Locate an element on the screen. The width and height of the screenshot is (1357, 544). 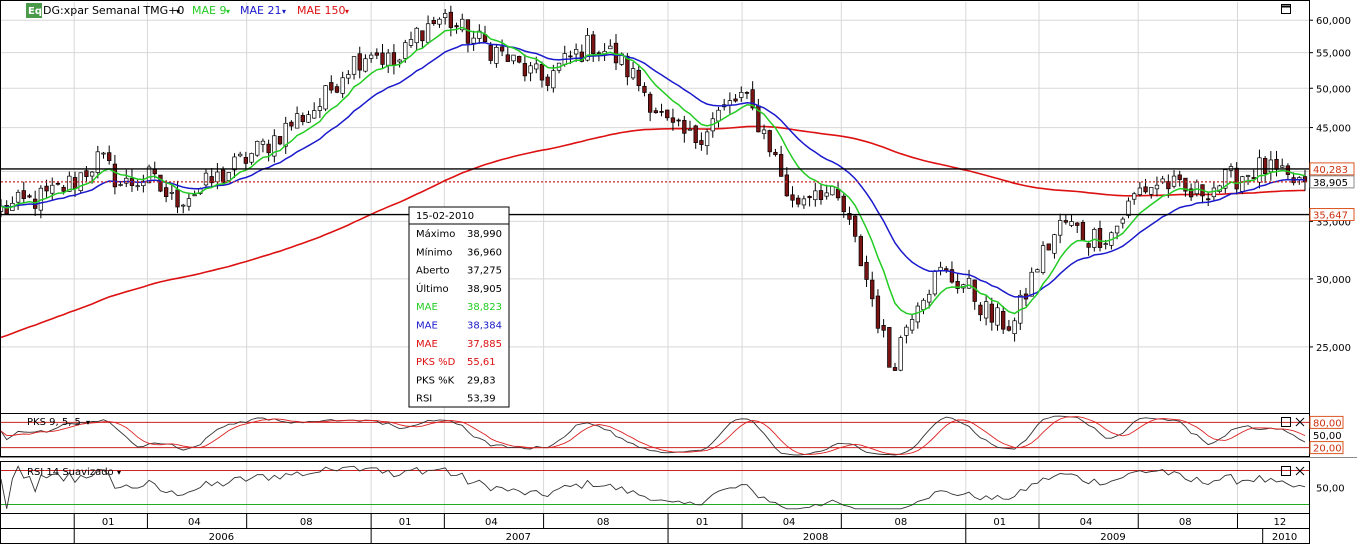
tooltip-date: 15-02-2010 is located at coordinates (445, 216).